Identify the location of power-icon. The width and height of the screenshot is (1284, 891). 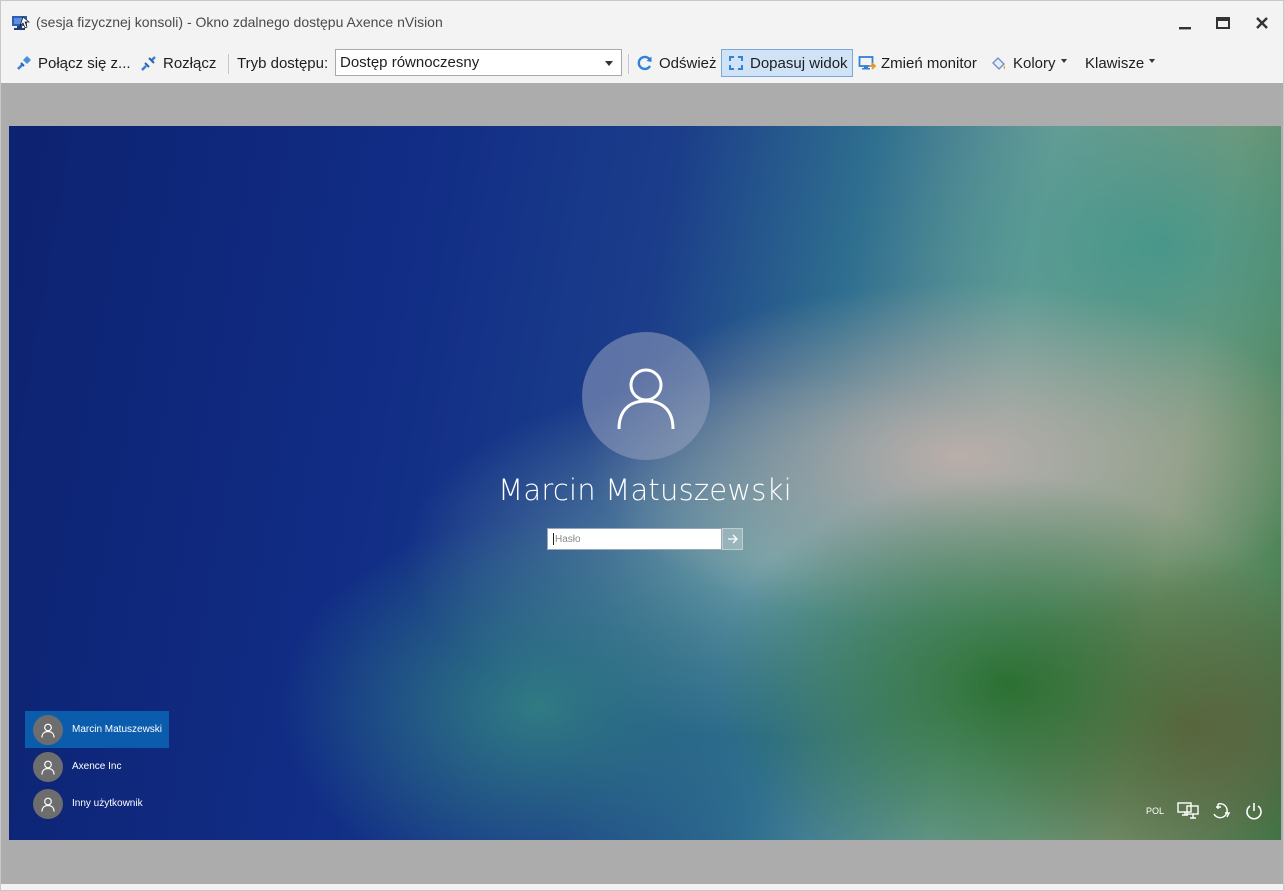
(1254, 811).